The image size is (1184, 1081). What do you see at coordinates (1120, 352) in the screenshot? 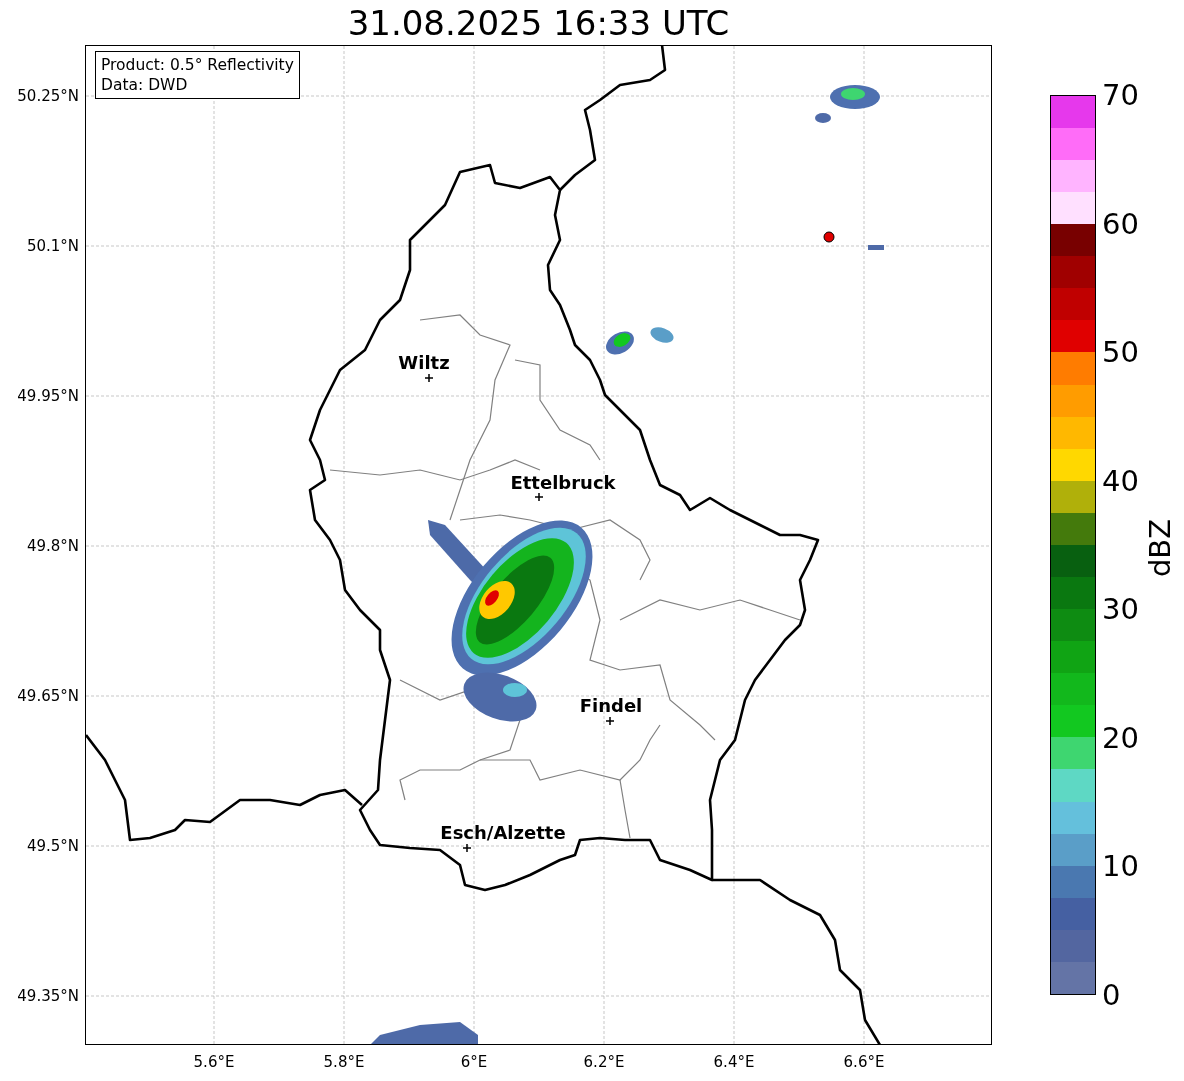
I see `scale-tick-label: 50` at bounding box center [1120, 352].